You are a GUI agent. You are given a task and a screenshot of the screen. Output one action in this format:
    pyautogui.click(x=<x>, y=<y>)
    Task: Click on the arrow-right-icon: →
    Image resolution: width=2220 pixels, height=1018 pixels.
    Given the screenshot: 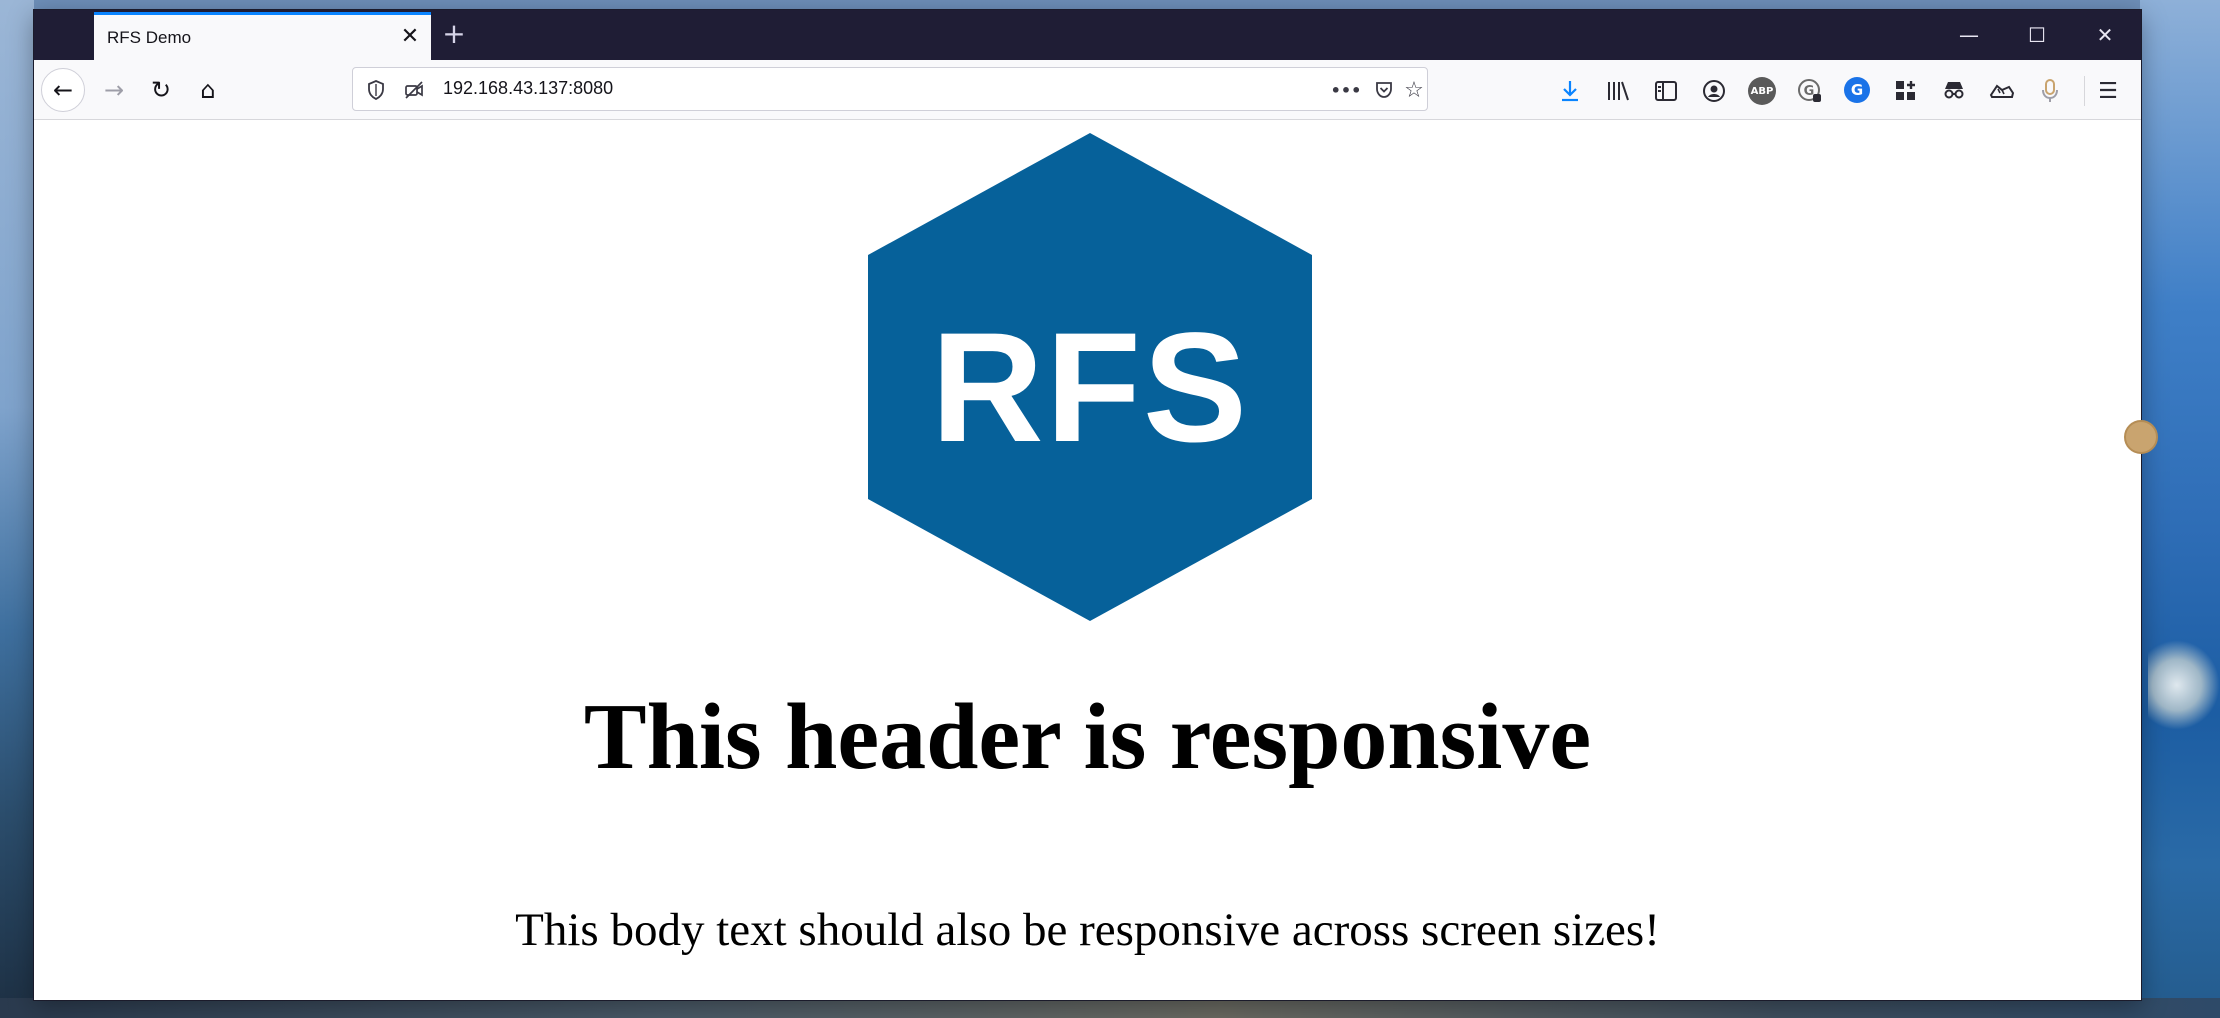 What is the action you would take?
    pyautogui.click(x=114, y=90)
    